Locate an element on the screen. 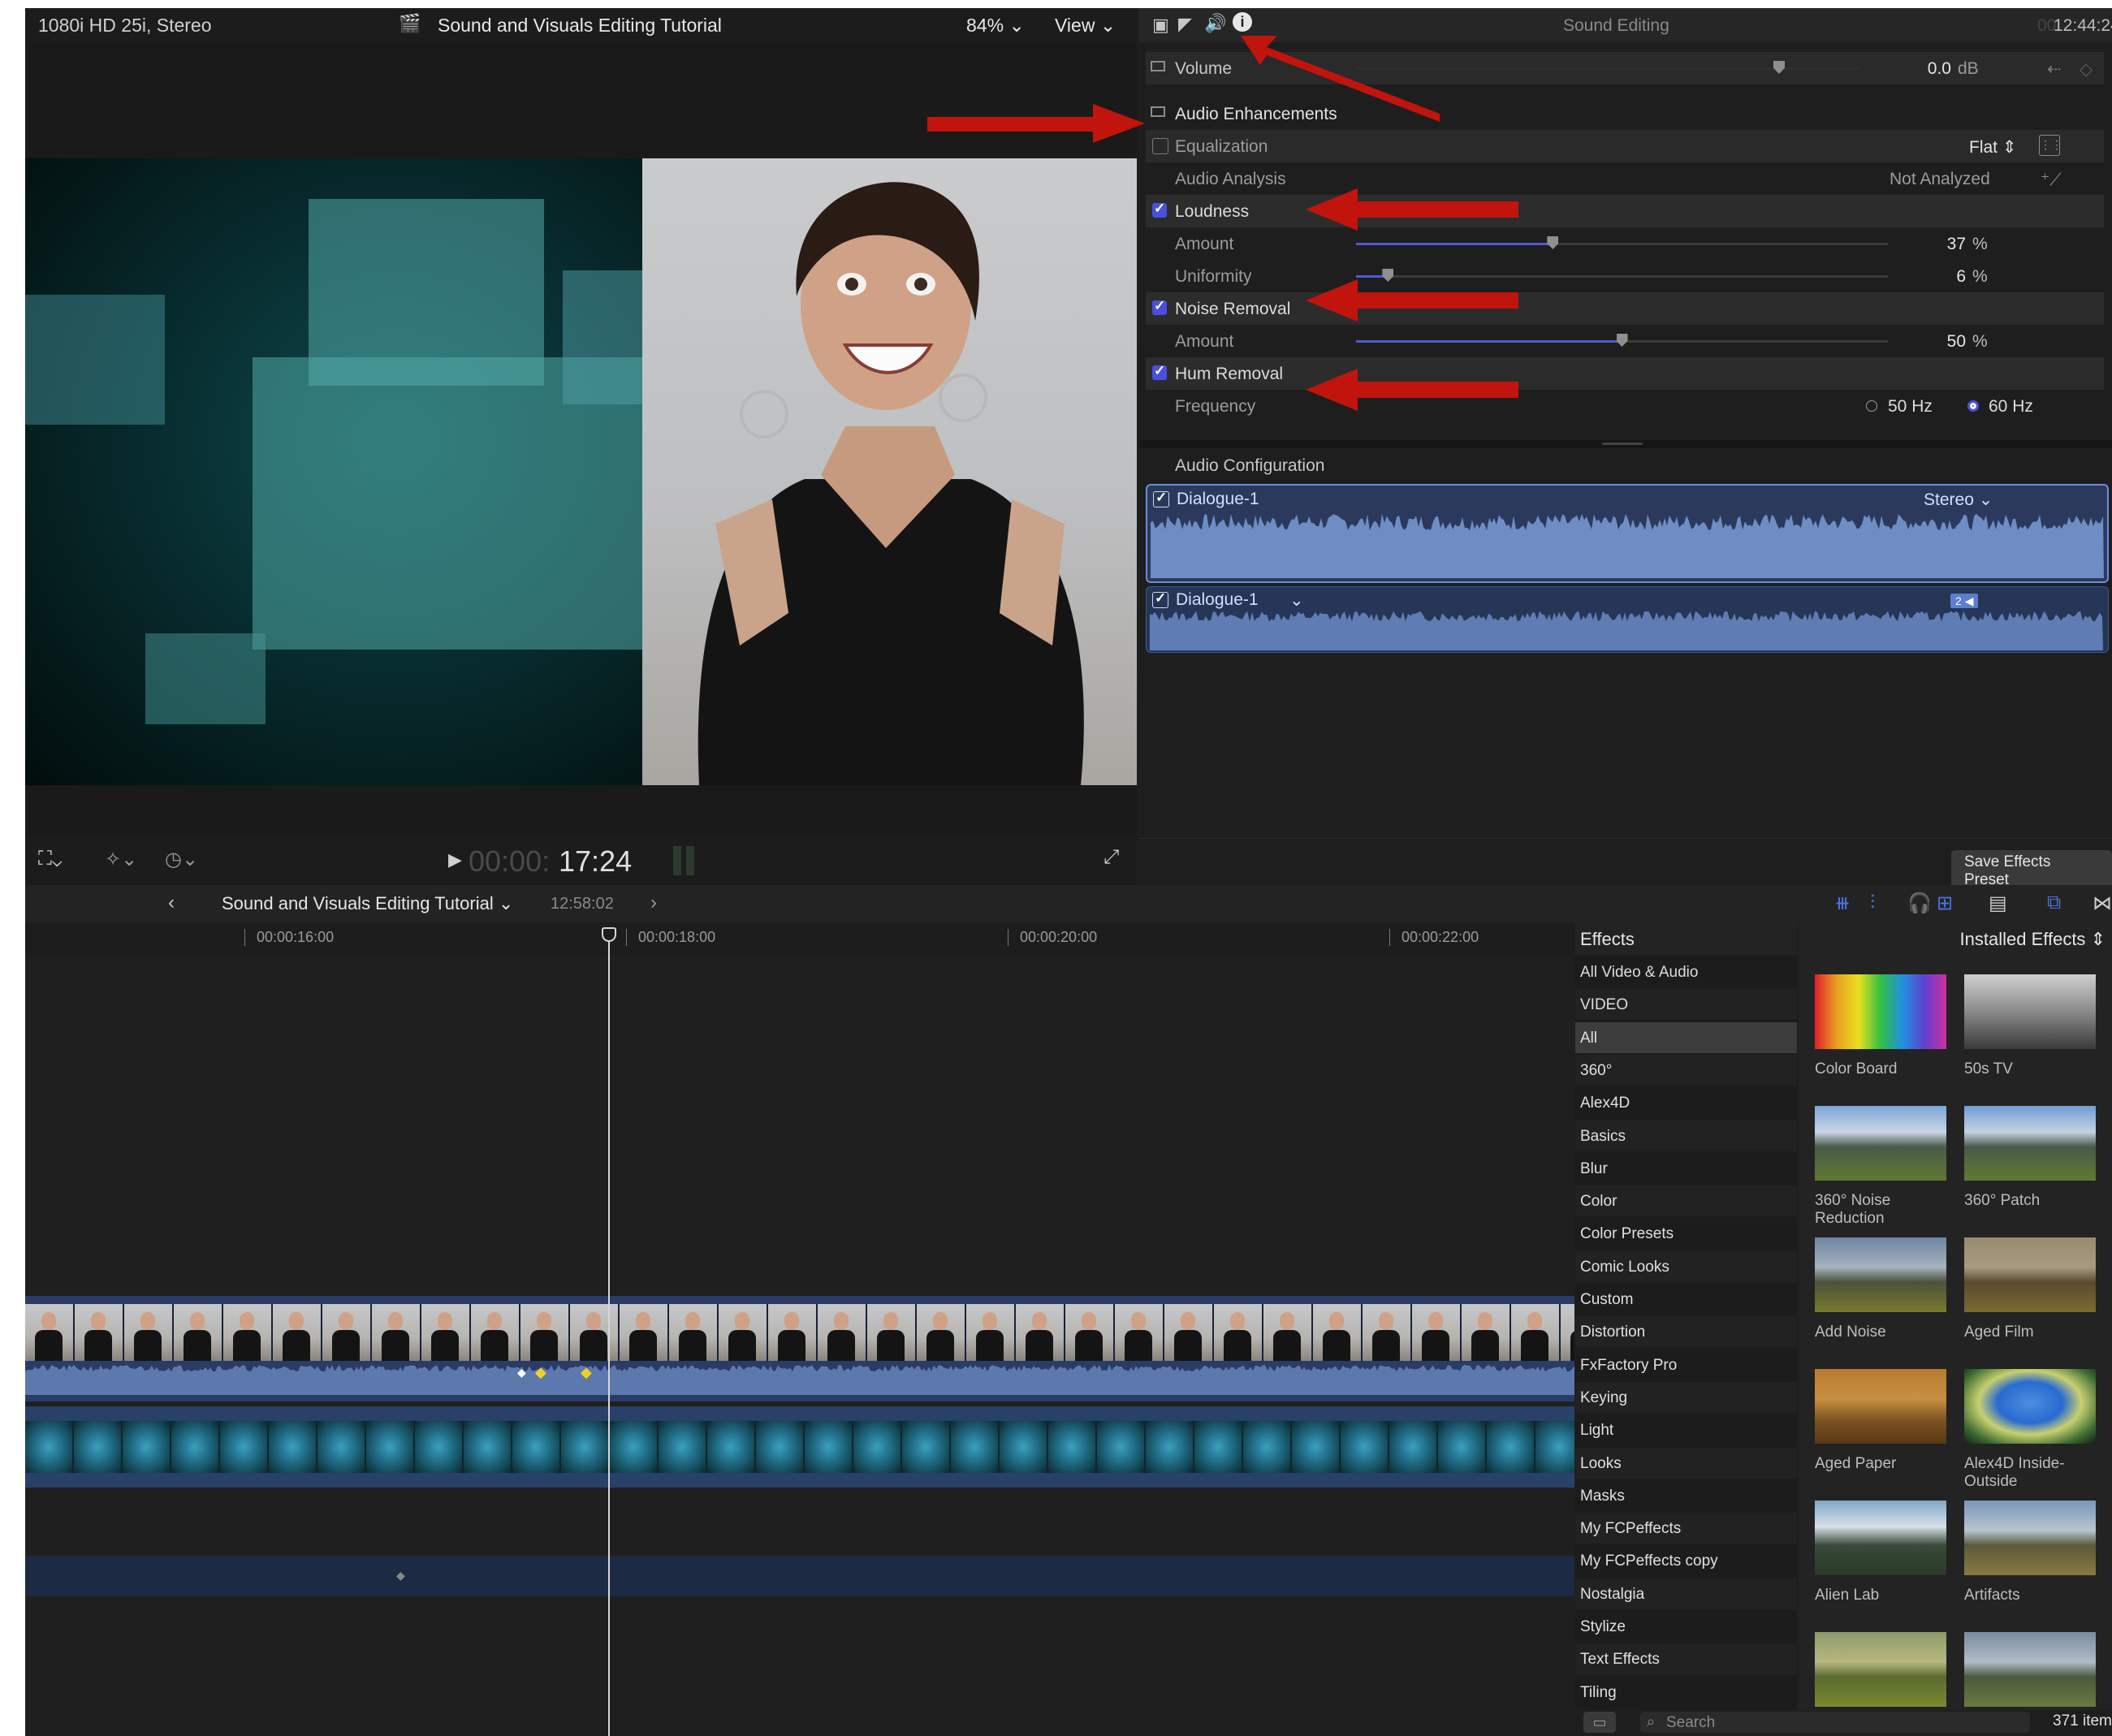 The image size is (2112, 1736). arrow-to-loudness is located at coordinates (1412, 209).